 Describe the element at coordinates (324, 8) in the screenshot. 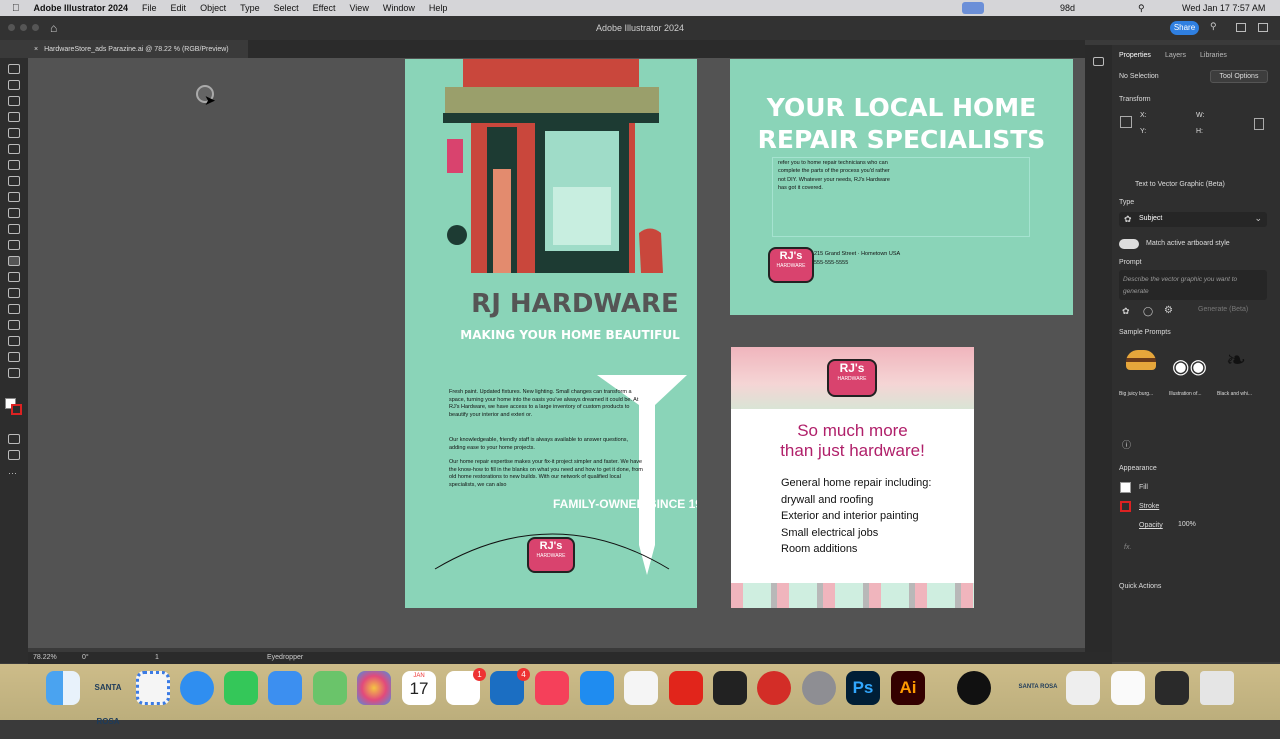

I see `menu-effect: Effect` at that location.